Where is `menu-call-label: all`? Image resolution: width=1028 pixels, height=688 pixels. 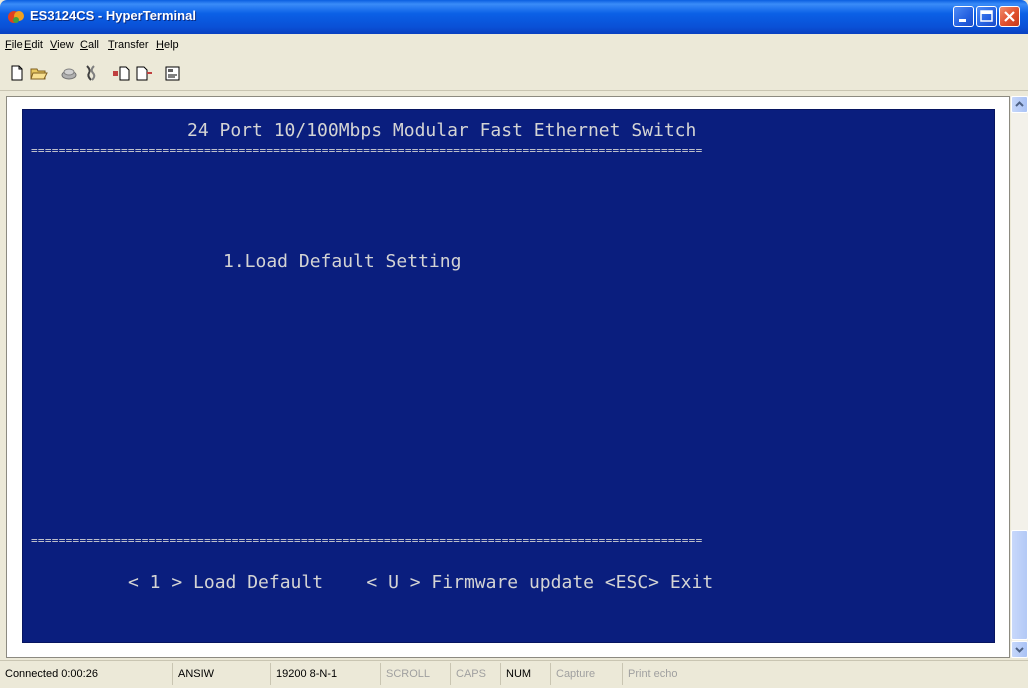 menu-call-label: all is located at coordinates (93, 45).